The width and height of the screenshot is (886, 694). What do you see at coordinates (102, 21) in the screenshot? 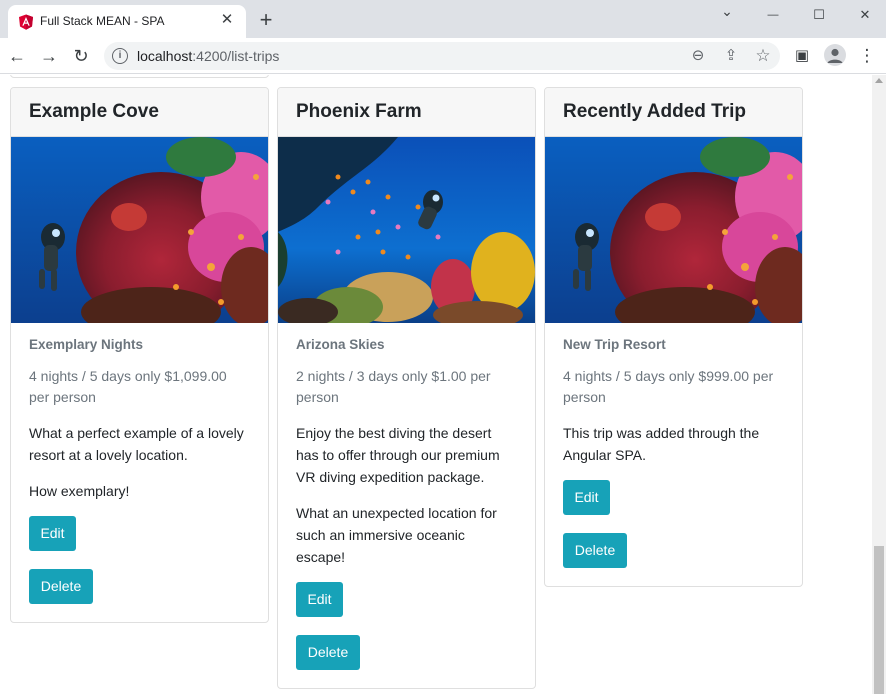
I see `tab-title: Full Stack MEAN - SPA` at bounding box center [102, 21].